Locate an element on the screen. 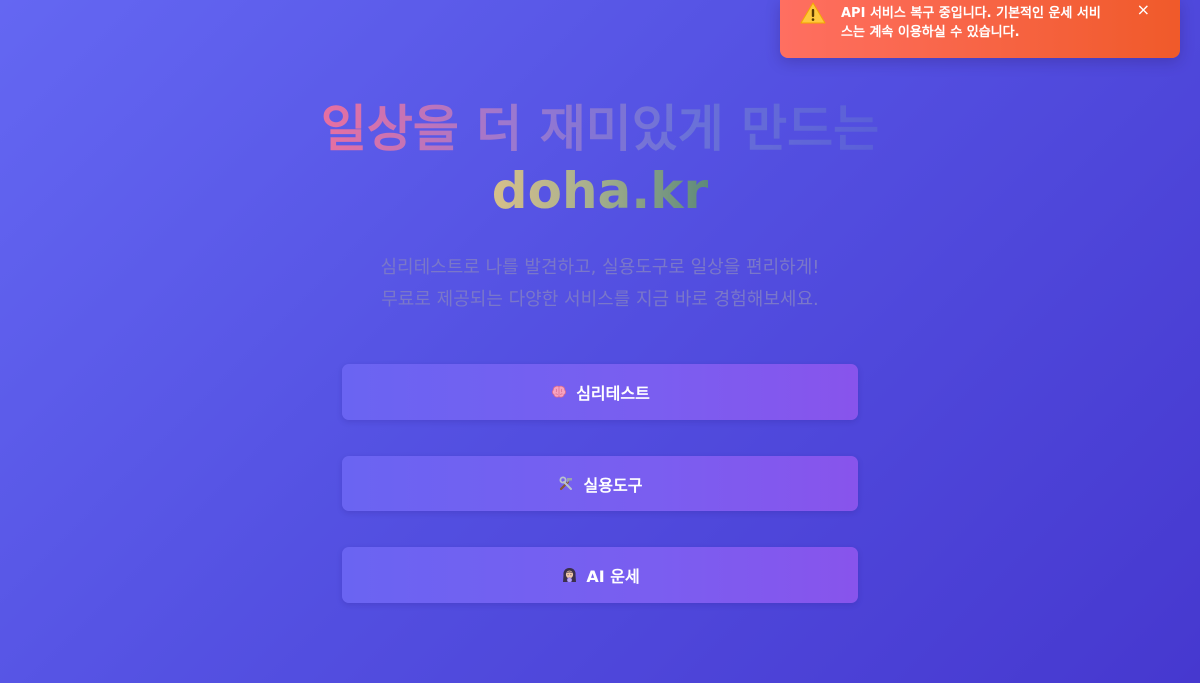  menu-item-label: 심리테스트 is located at coordinates (613, 393).